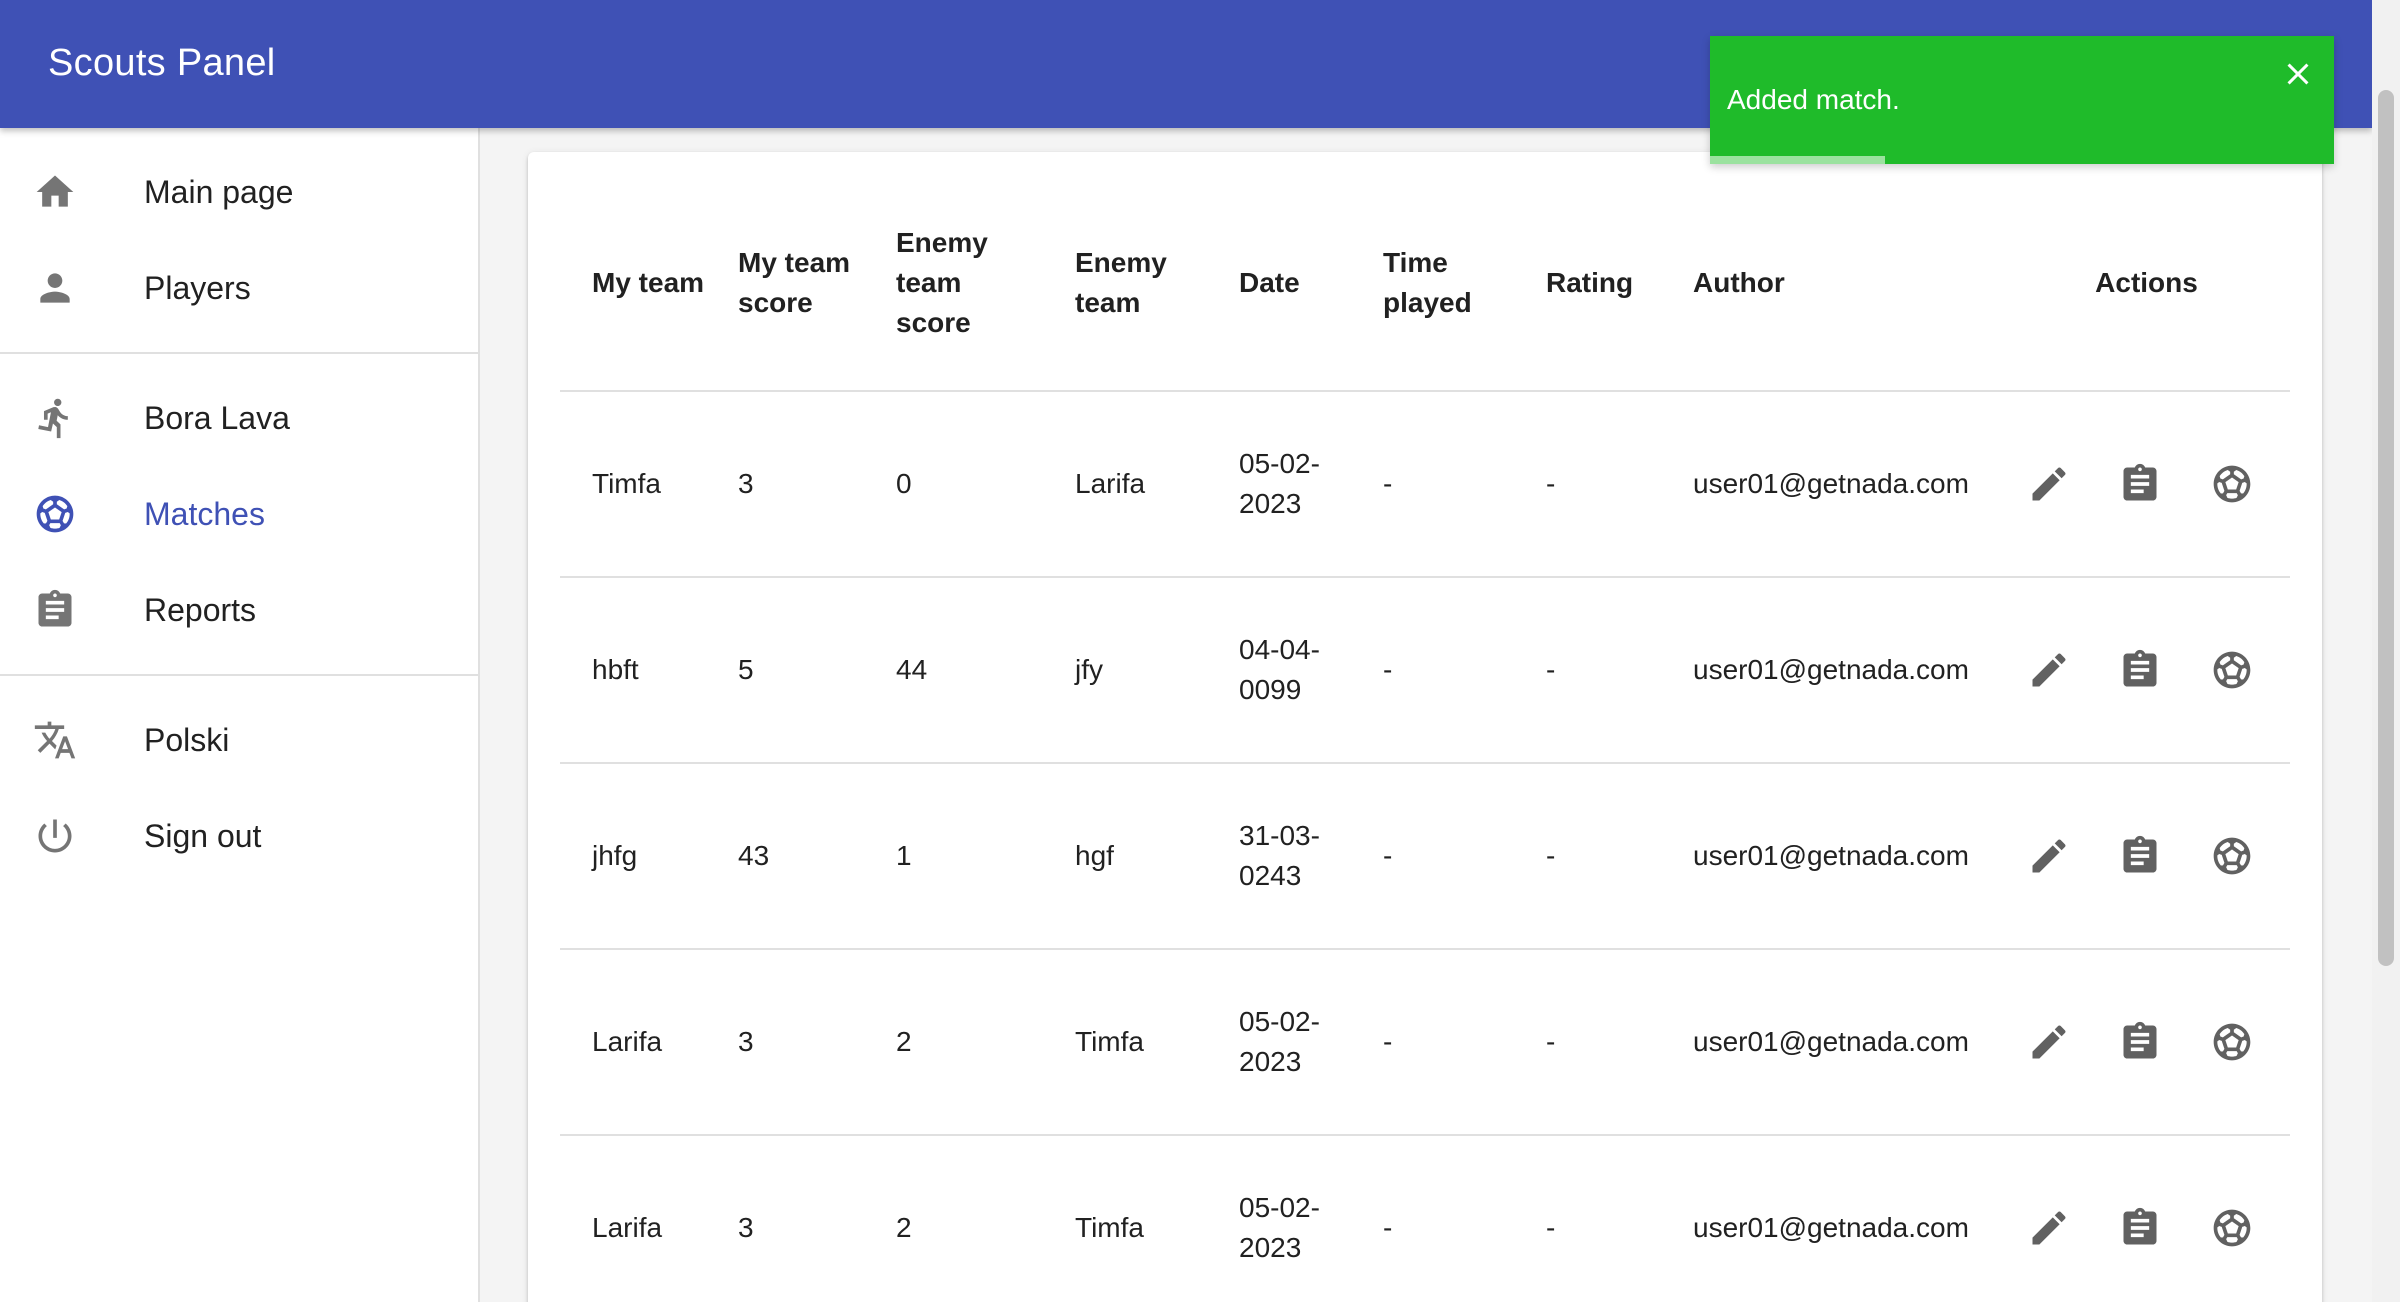 The height and width of the screenshot is (1302, 2400). What do you see at coordinates (1432, 284) in the screenshot?
I see `header-time-played: Time played` at bounding box center [1432, 284].